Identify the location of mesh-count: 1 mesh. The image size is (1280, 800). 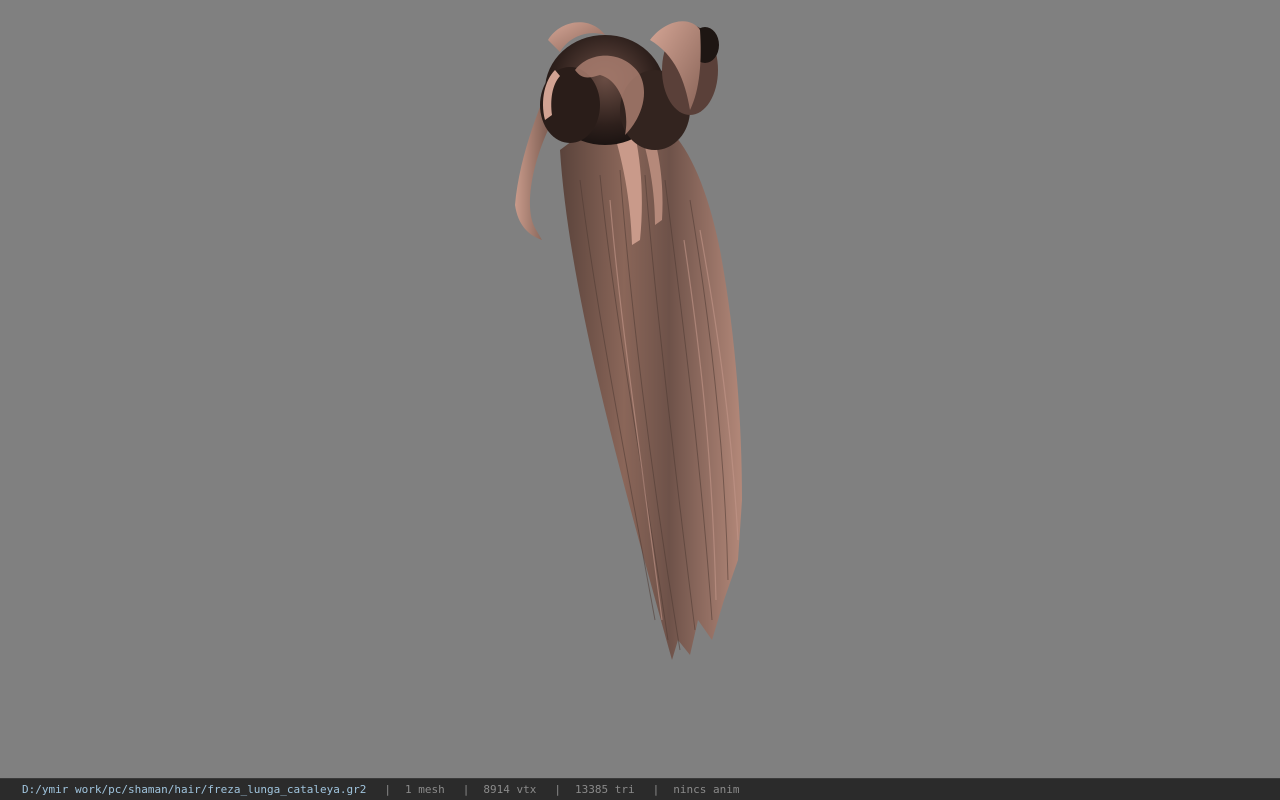
(425, 789).